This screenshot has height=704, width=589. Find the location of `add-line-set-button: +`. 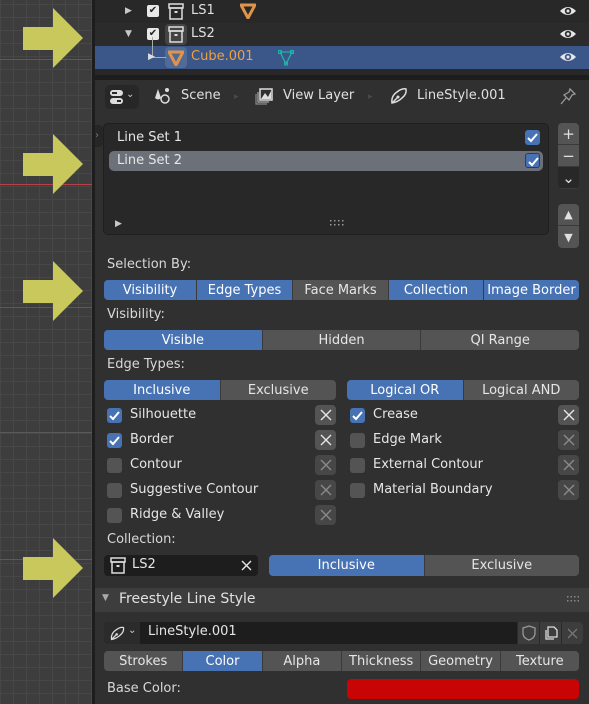

add-line-set-button: + is located at coordinates (568, 134).